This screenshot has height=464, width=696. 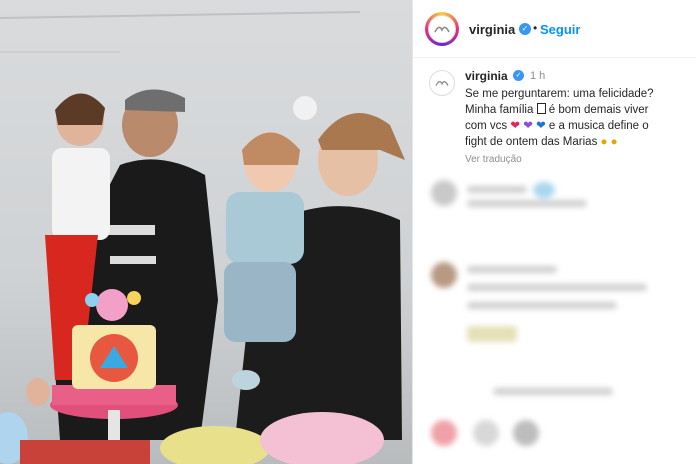 I want to click on header-username: virginia, so click(x=492, y=29).